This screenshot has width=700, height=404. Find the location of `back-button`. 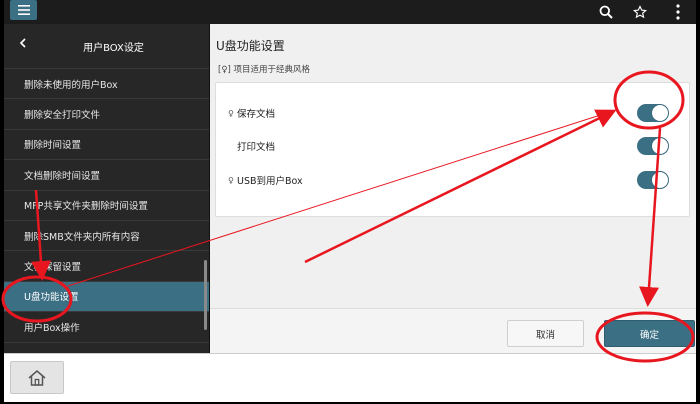

back-button is located at coordinates (23, 44).